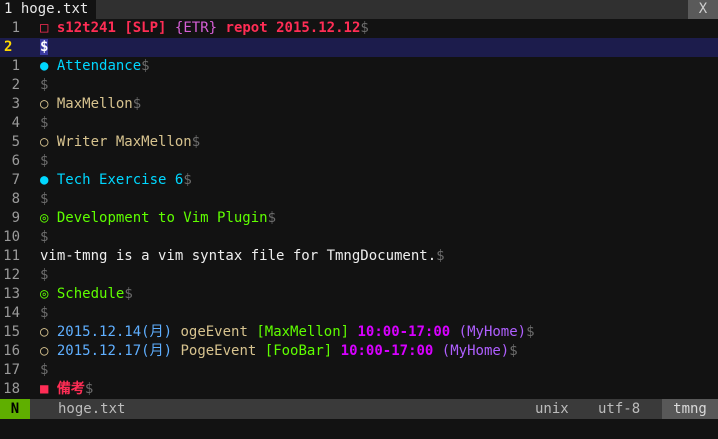 The height and width of the screenshot is (439, 718). Describe the element at coordinates (359, 180) in the screenshot. I see `buffer-line: 7 ● Tech Exercise 6$` at that location.